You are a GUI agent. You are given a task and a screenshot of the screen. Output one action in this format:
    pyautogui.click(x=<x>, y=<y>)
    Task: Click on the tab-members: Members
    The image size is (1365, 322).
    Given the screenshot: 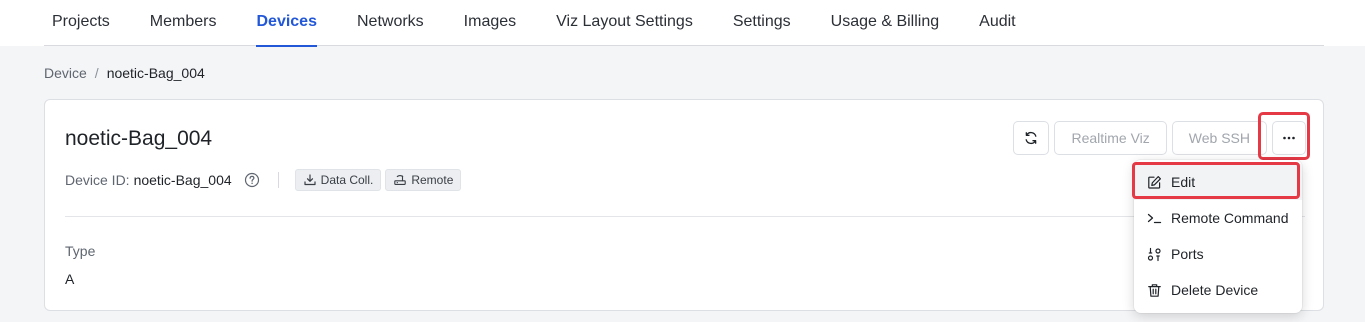 What is the action you would take?
    pyautogui.click(x=183, y=23)
    